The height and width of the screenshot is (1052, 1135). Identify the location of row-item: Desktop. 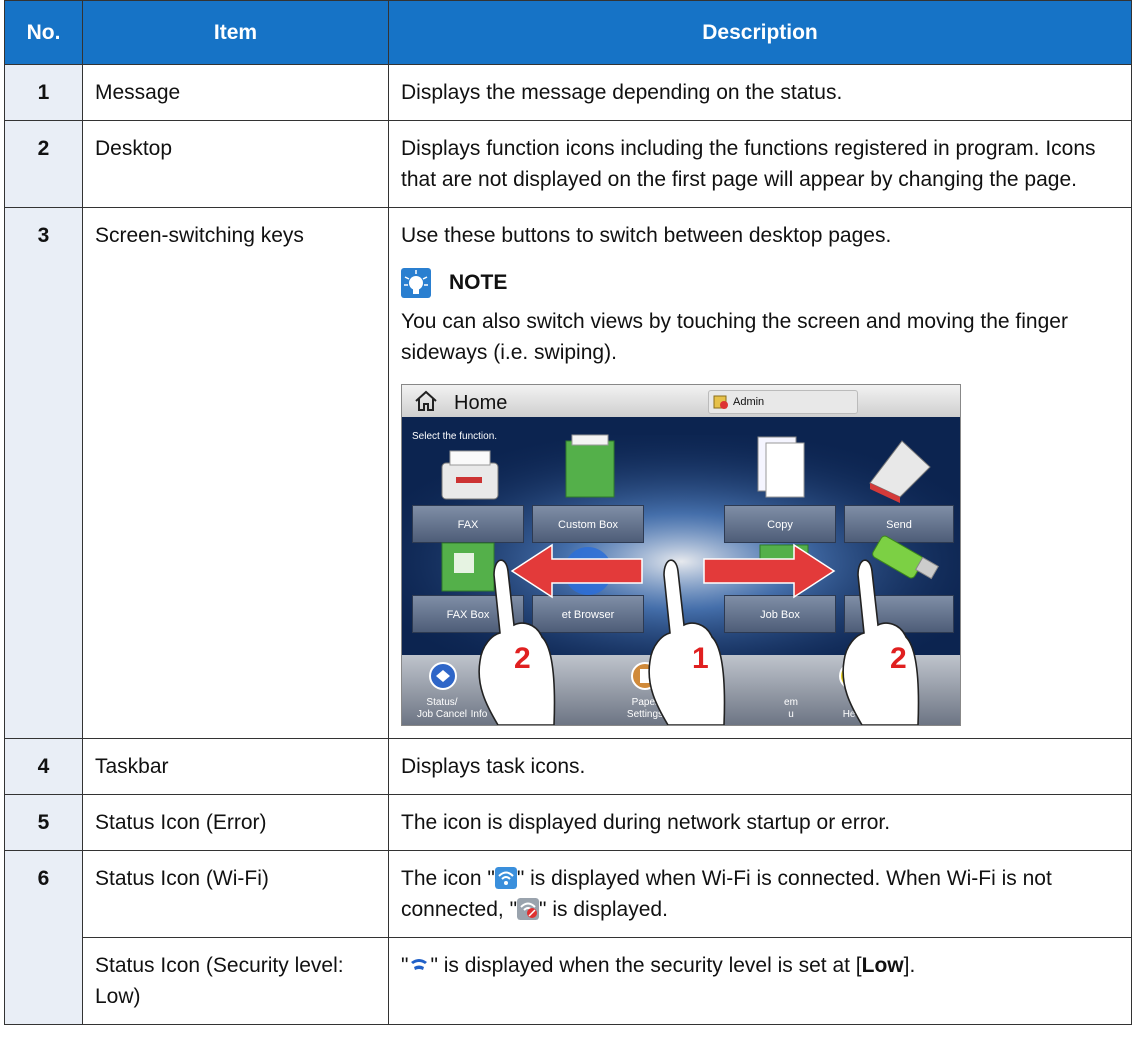
(235, 164).